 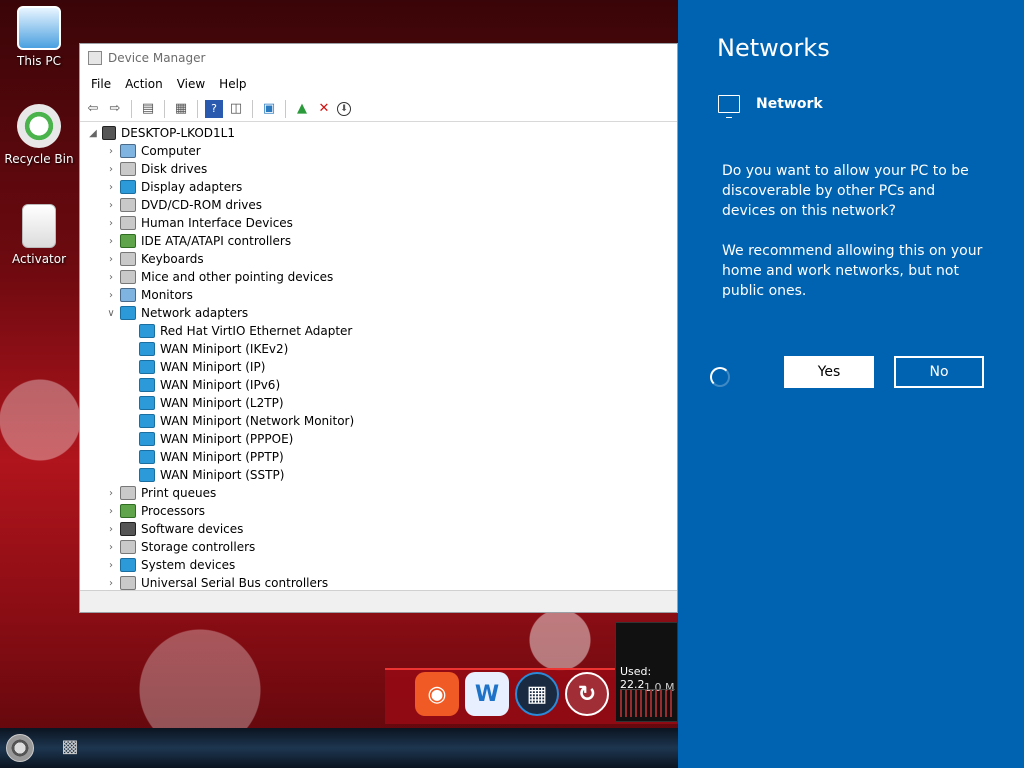 What do you see at coordinates (537, 694) in the screenshot?
I see `app-grid-icon: ▦` at bounding box center [537, 694].